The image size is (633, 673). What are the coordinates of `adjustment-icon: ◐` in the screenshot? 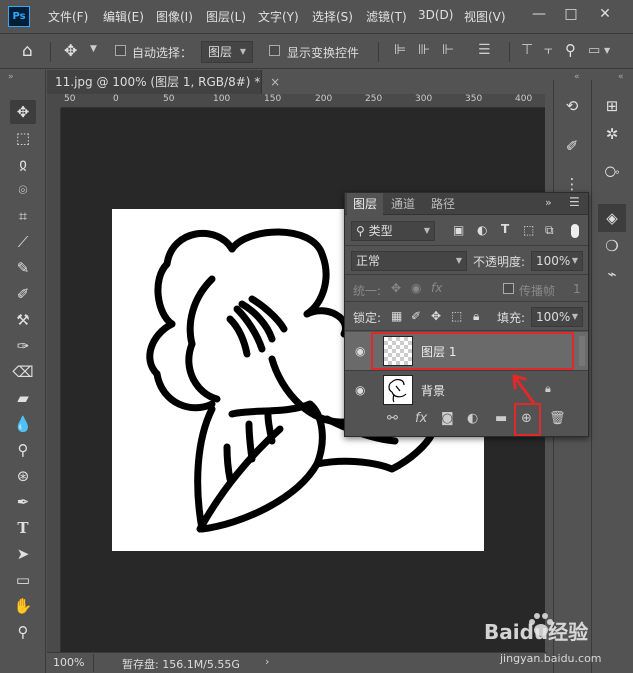 It's located at (472, 418).